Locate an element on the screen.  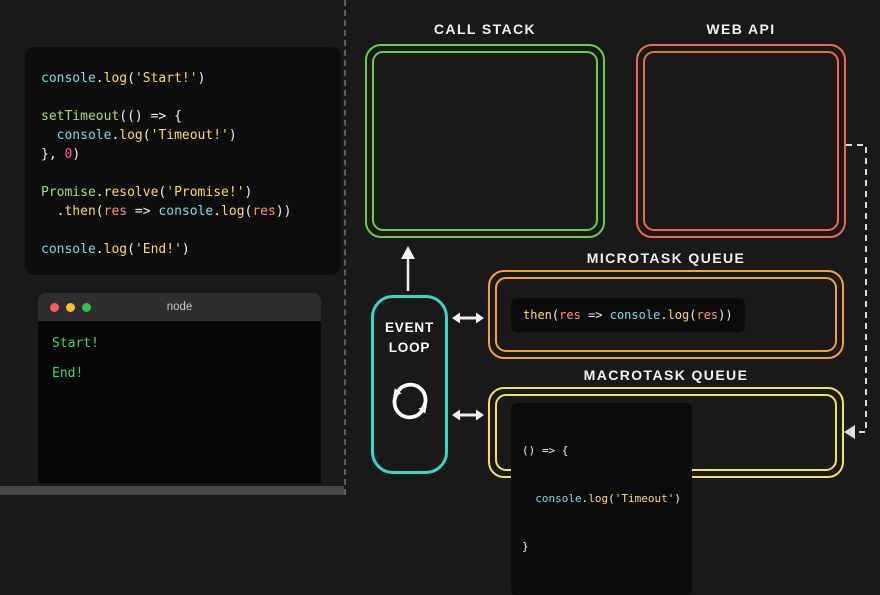
microtask-queue-label: MICROTASK QUEUE is located at coordinates (666, 258).